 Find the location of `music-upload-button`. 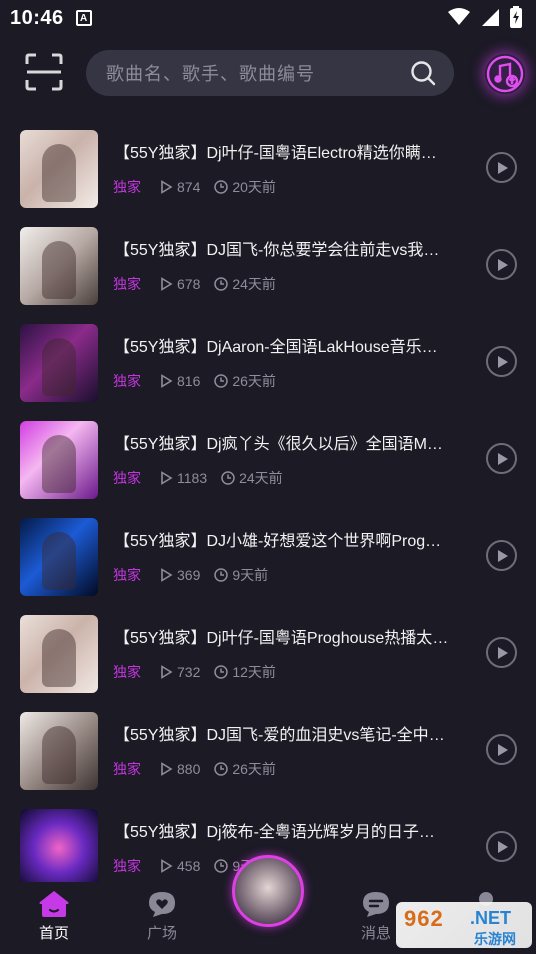

music-upload-button is located at coordinates (505, 74).